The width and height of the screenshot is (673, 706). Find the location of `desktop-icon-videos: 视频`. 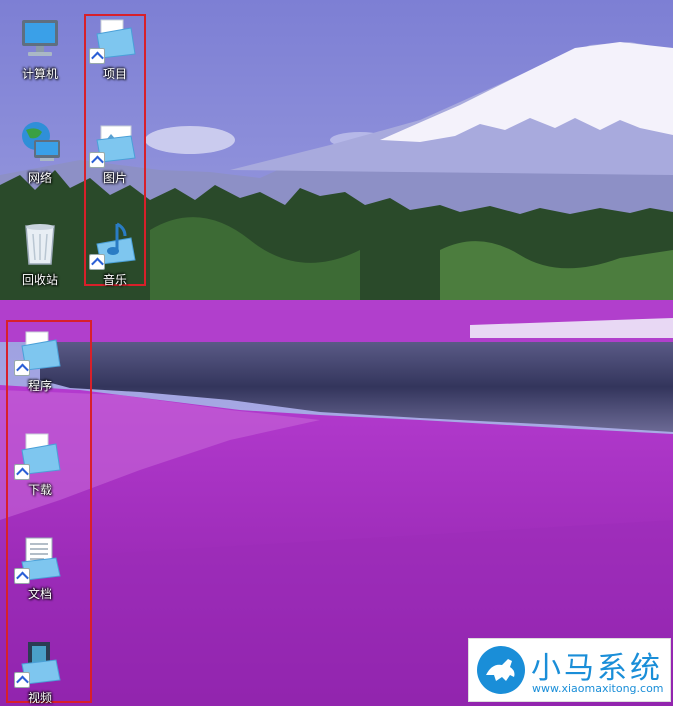

desktop-icon-videos: 视频 is located at coordinates (40, 670).